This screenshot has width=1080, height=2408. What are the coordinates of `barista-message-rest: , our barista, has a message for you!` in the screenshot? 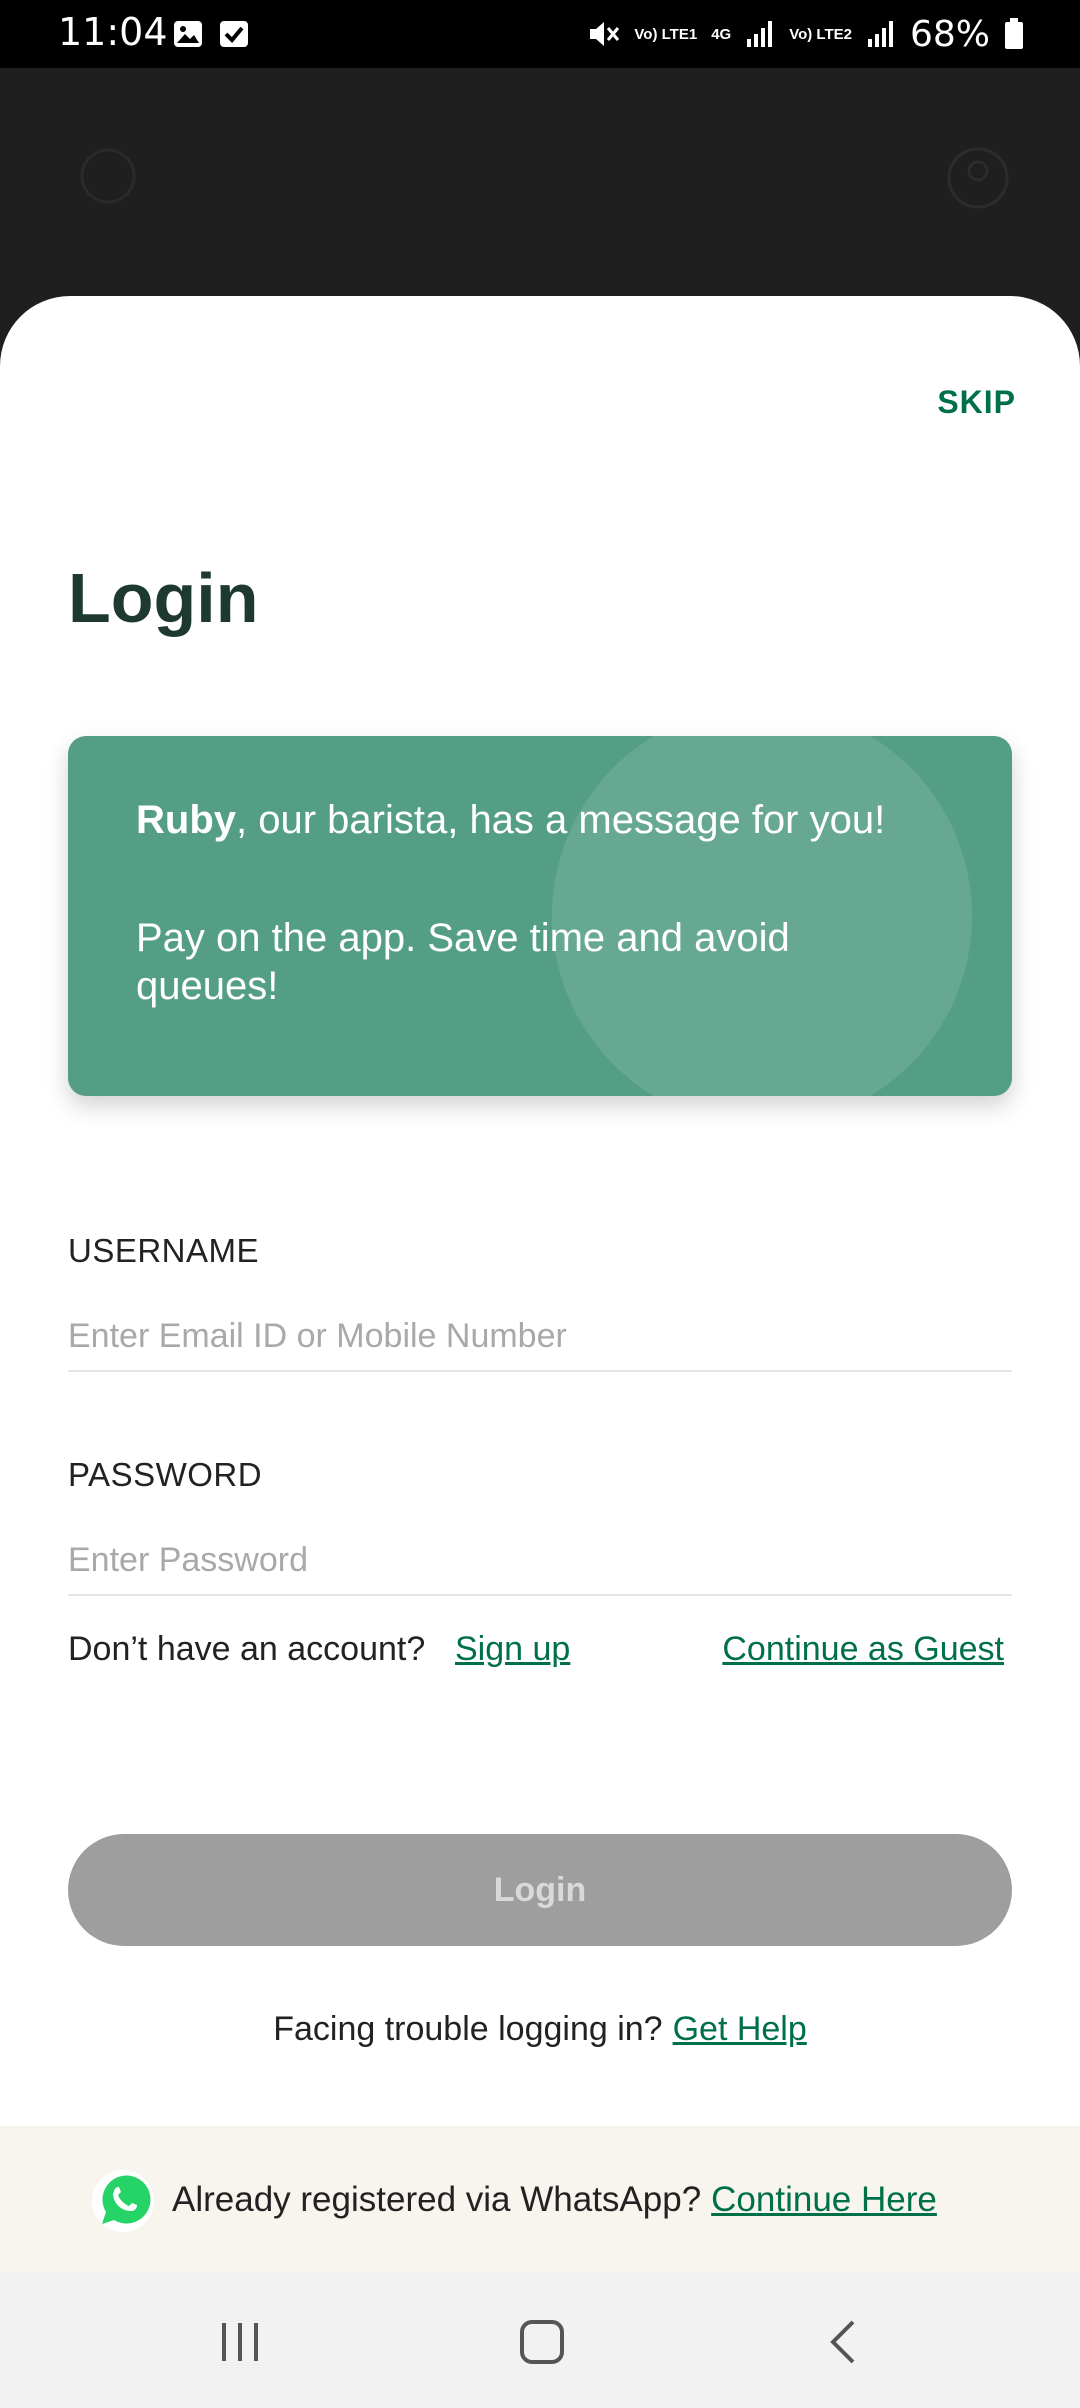 It's located at (561, 820).